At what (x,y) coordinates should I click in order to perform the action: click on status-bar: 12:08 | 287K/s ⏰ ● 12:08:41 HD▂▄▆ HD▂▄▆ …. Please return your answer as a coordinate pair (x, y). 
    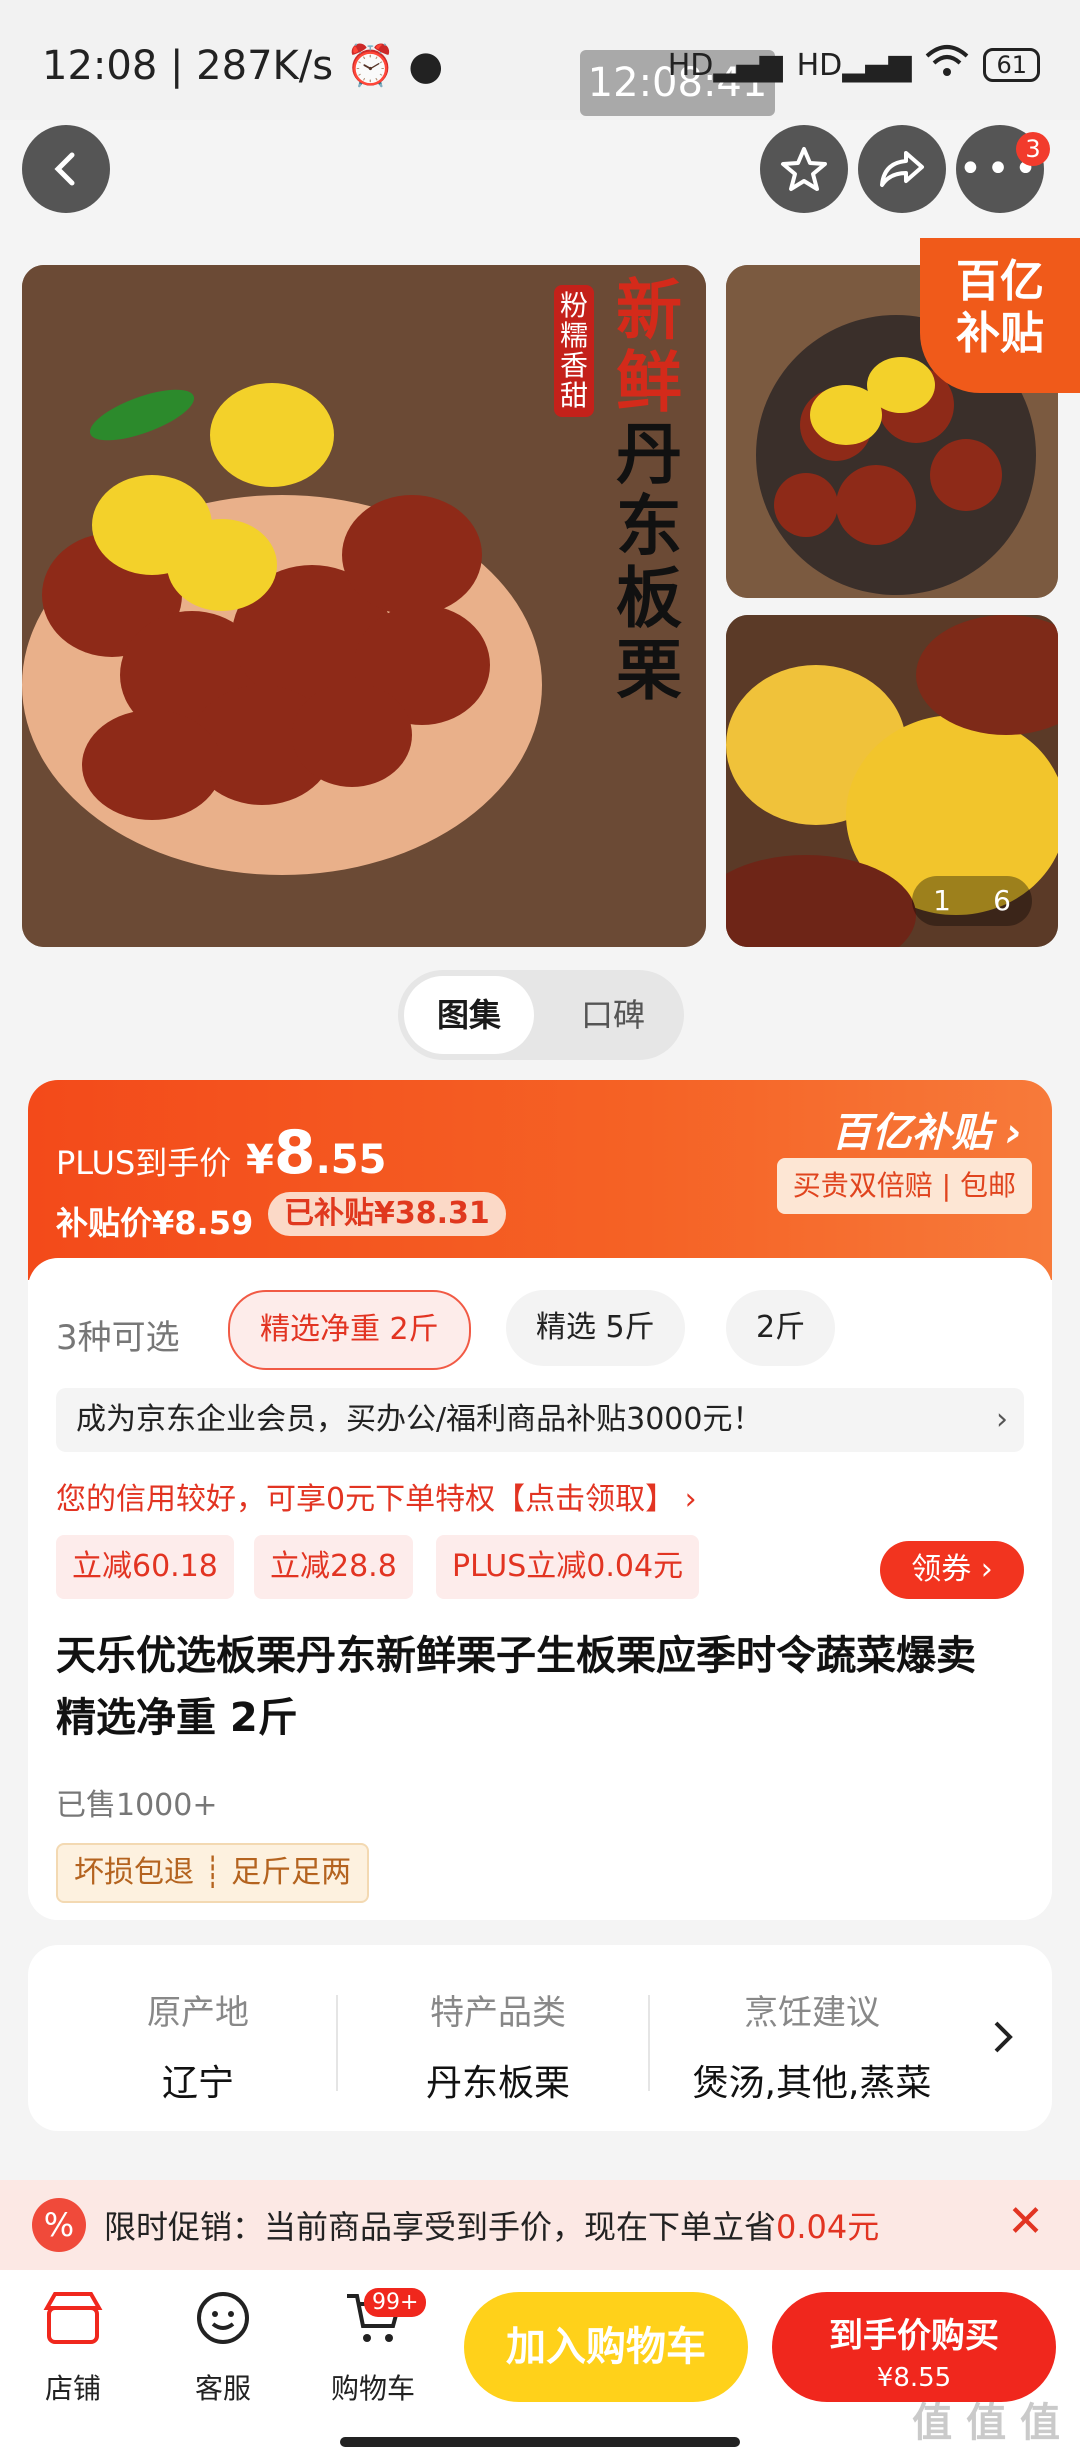
    Looking at the image, I should click on (540, 60).